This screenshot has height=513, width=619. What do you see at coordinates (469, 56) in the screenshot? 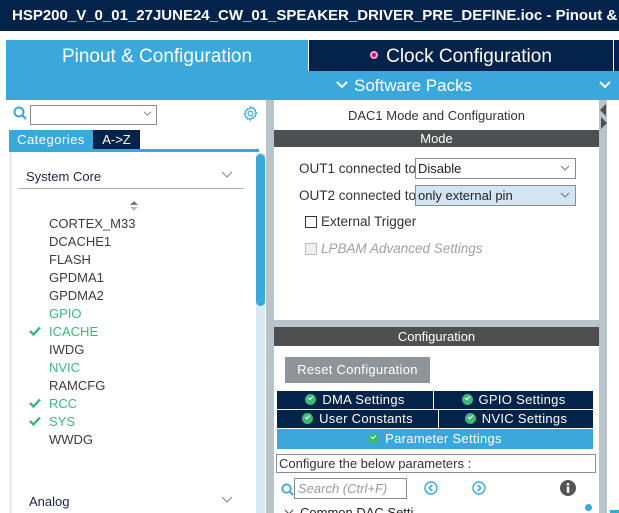
I see `tab-clock-label: Clock Configuration` at bounding box center [469, 56].